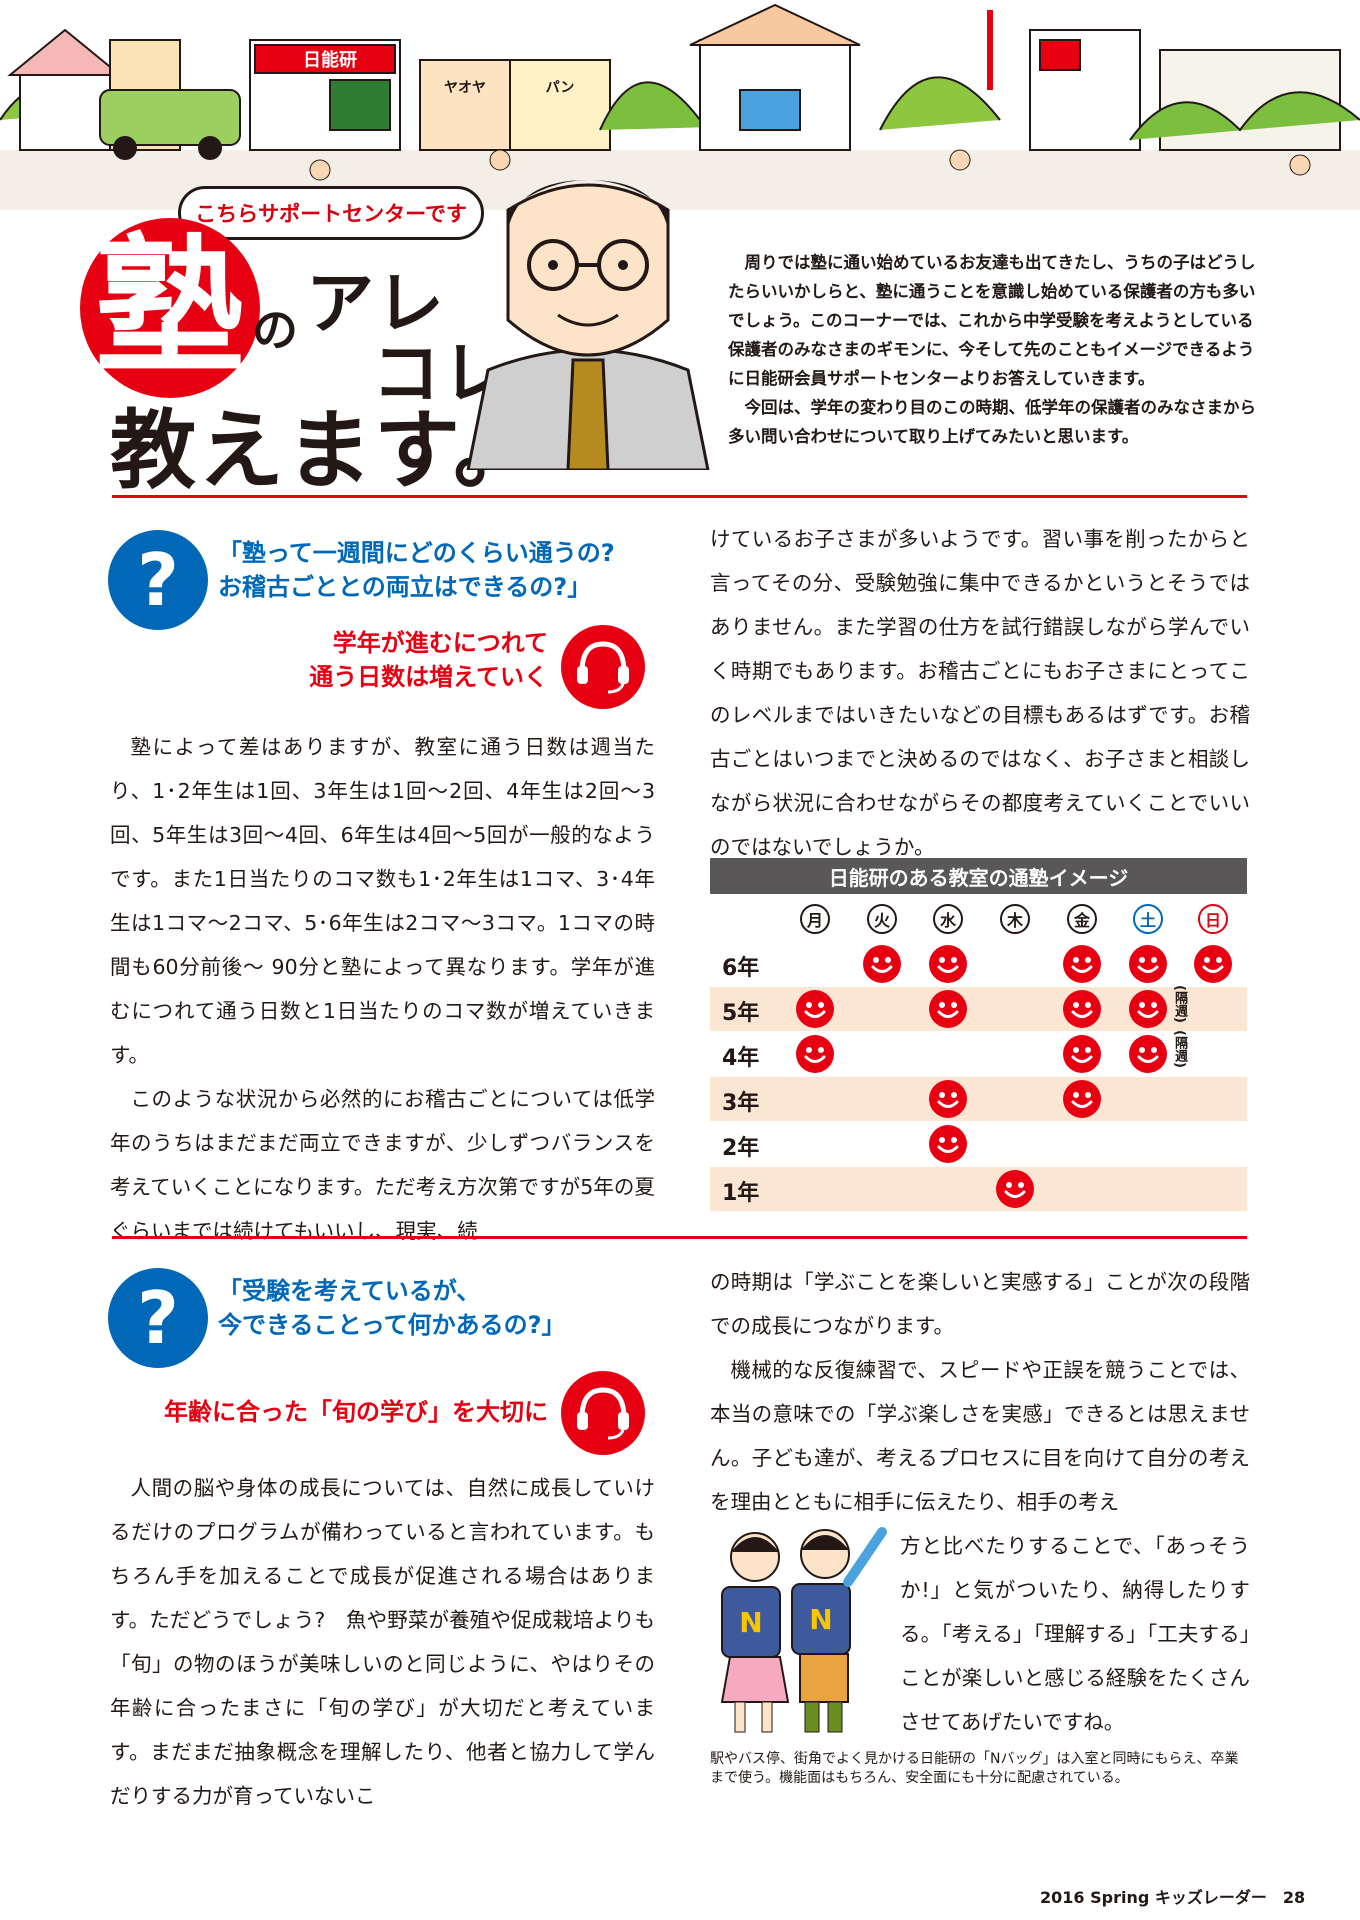  Describe the element at coordinates (1213, 919) in the screenshot. I see `day-header: 日` at that location.